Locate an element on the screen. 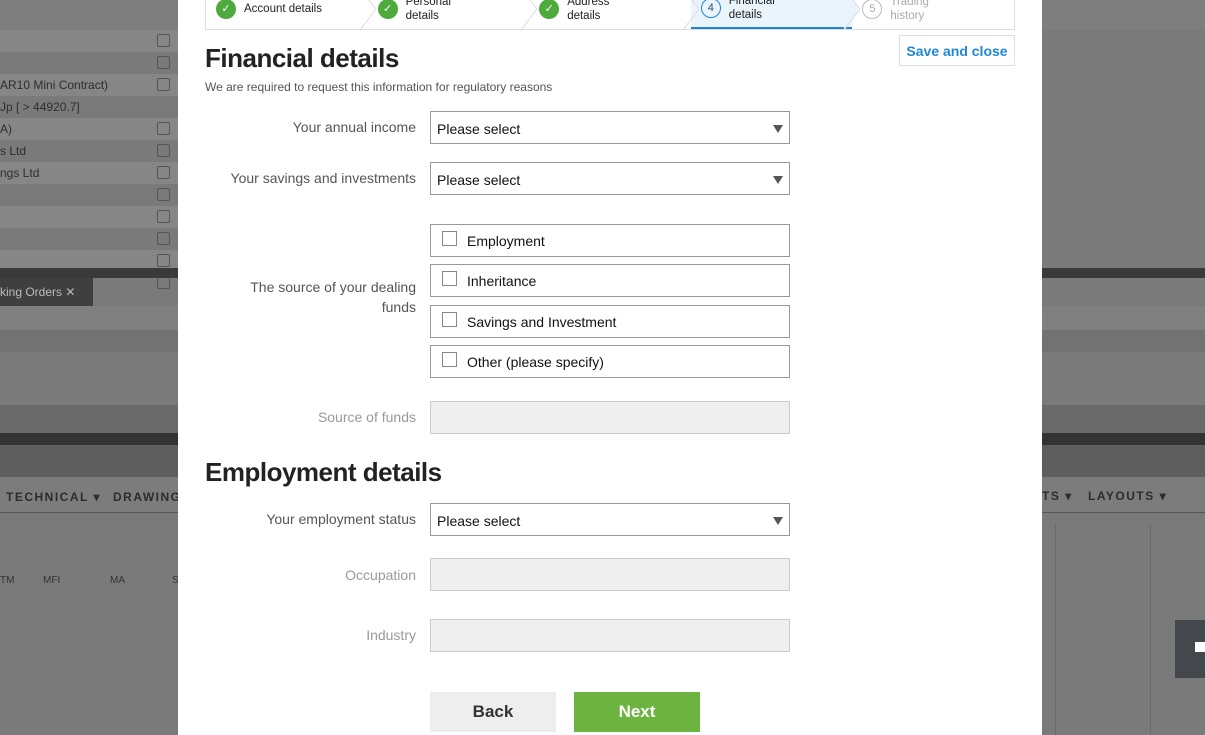 The image size is (1205, 735). bg-indicator: TM is located at coordinates (7, 580).